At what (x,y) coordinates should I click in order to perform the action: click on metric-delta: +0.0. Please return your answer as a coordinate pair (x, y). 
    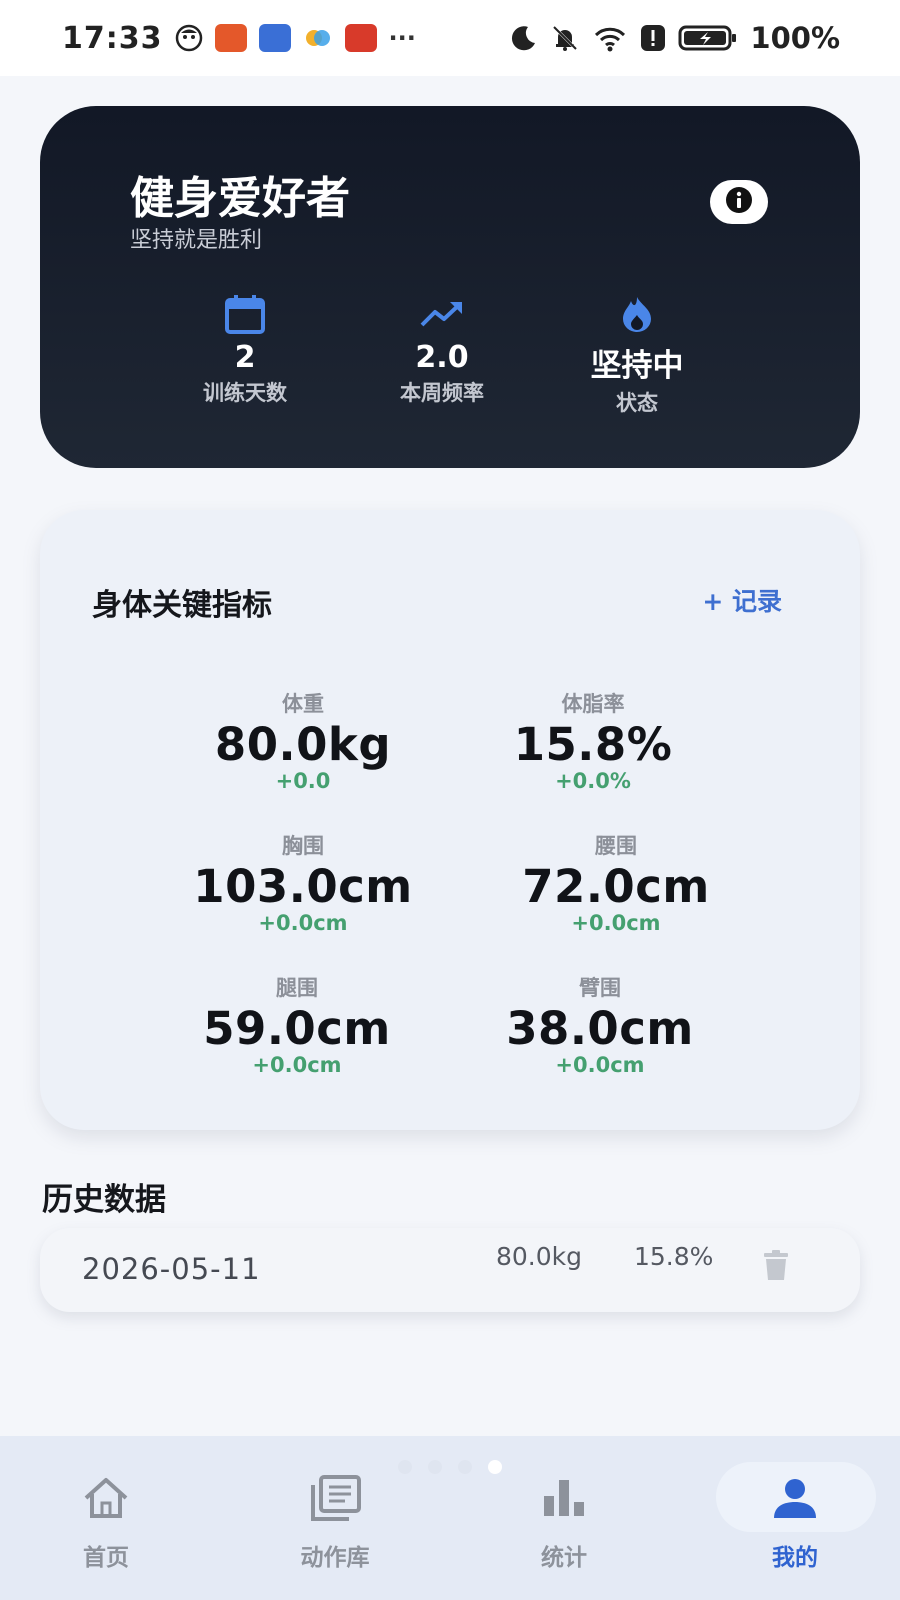
    Looking at the image, I should click on (303, 781).